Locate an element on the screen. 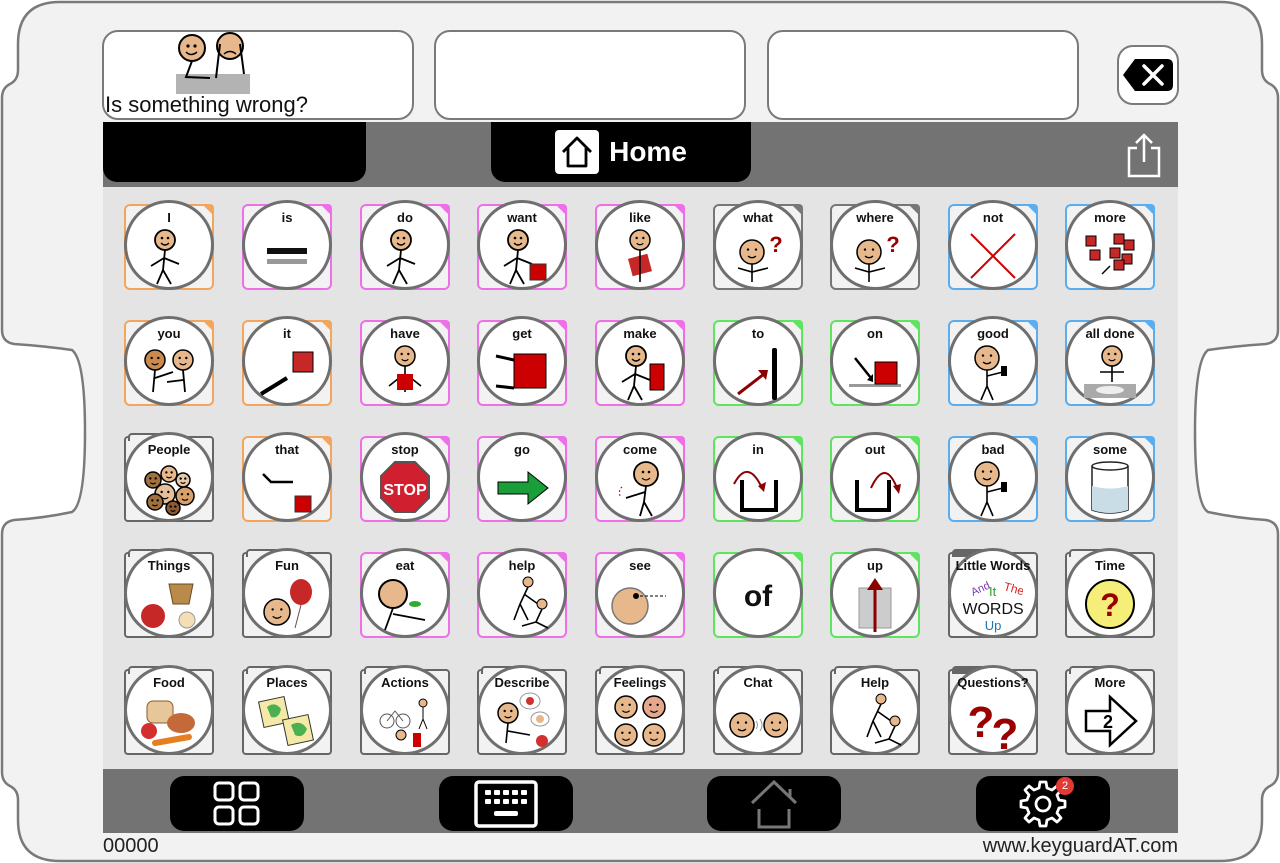 The height and width of the screenshot is (863, 1280). symbol-button-things: Things is located at coordinates (169, 593).